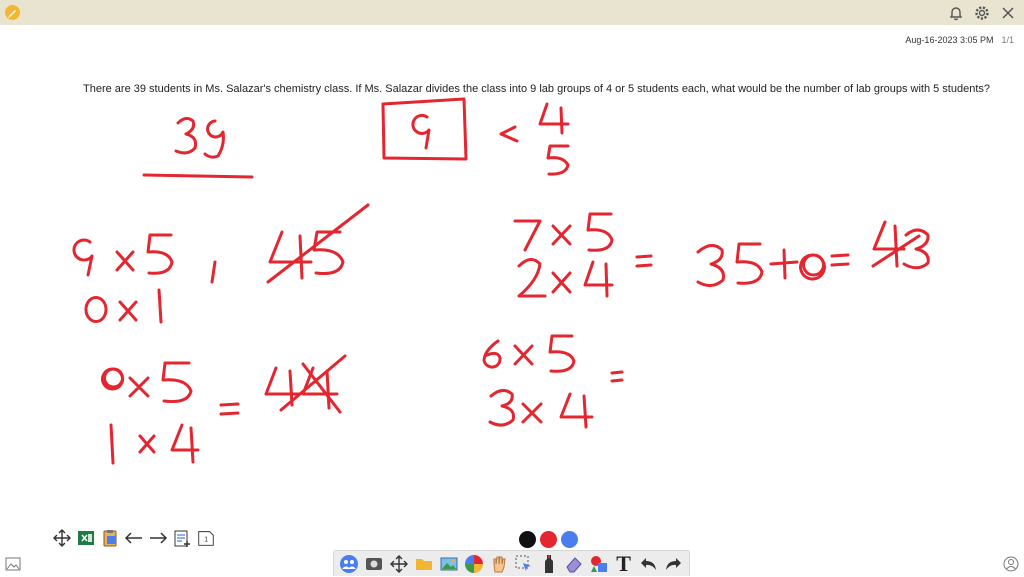  What do you see at coordinates (123, 306) in the screenshot?
I see `ink-0x1` at bounding box center [123, 306].